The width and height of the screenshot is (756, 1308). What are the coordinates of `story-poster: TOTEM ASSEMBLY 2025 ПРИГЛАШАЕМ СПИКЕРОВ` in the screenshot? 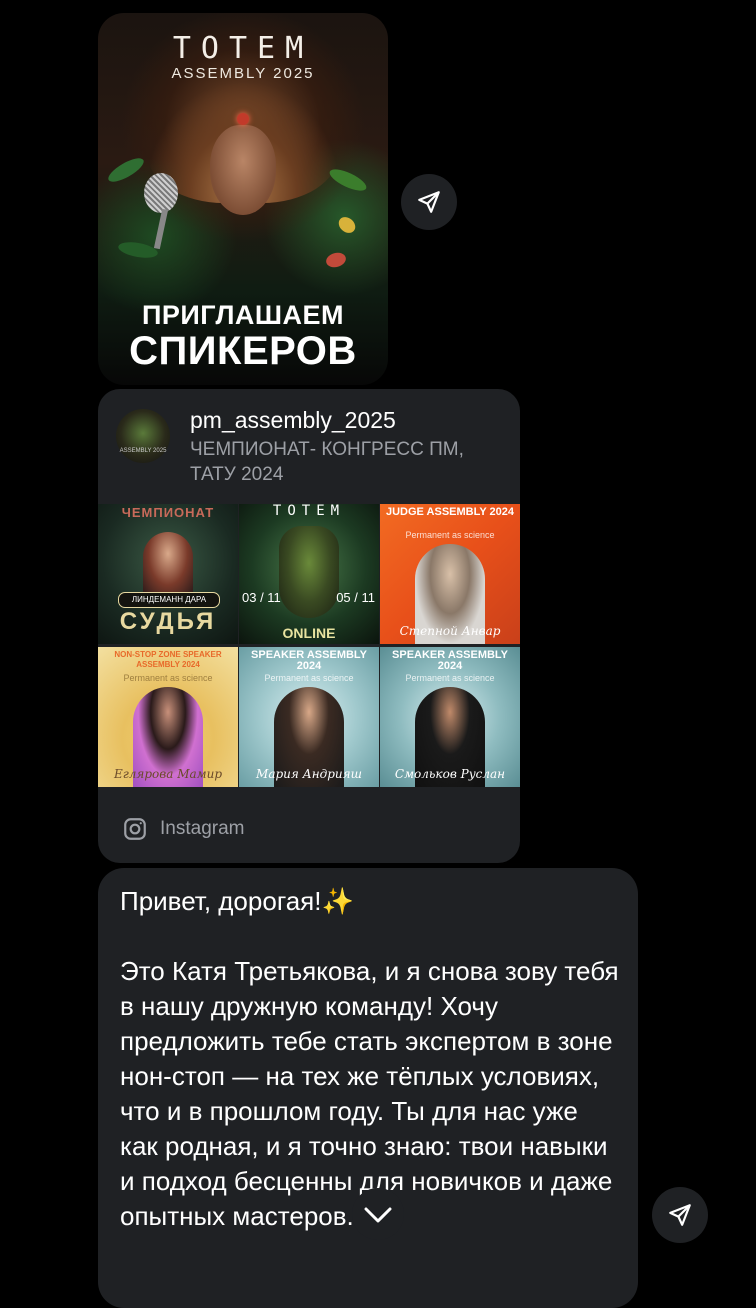 It's located at (243, 199).